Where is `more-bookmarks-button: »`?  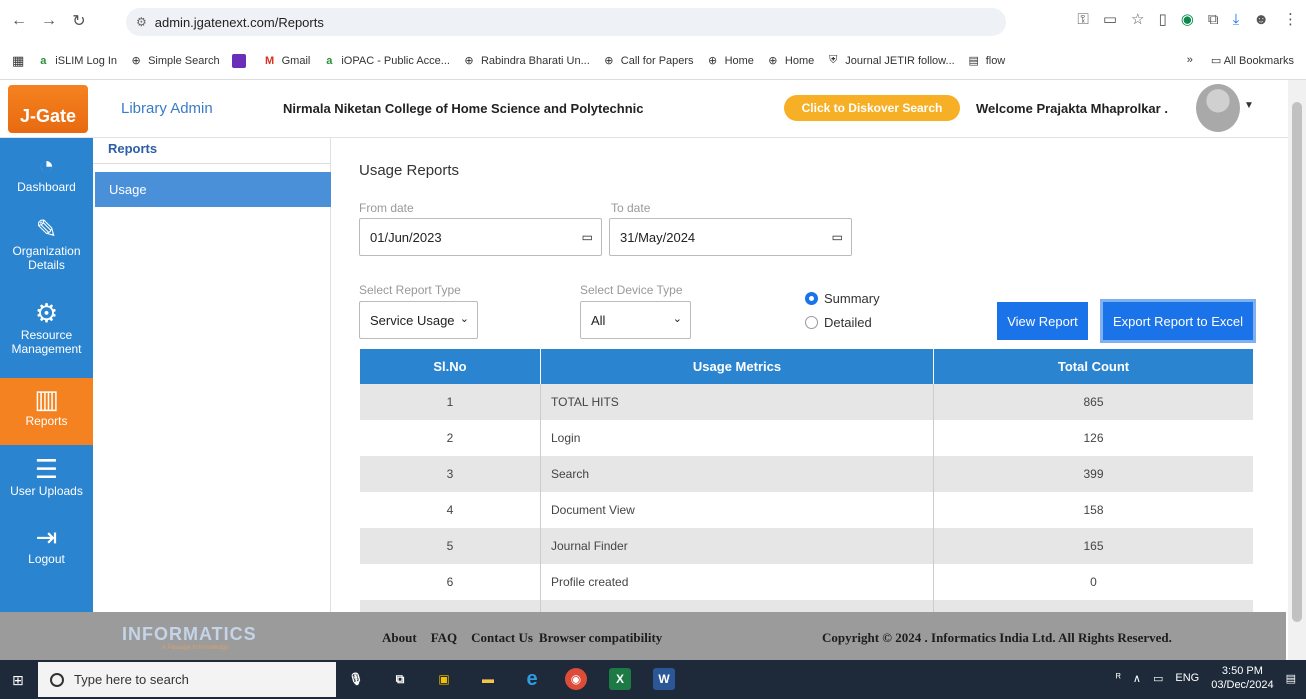
more-bookmarks-button: » is located at coordinates (1190, 60).